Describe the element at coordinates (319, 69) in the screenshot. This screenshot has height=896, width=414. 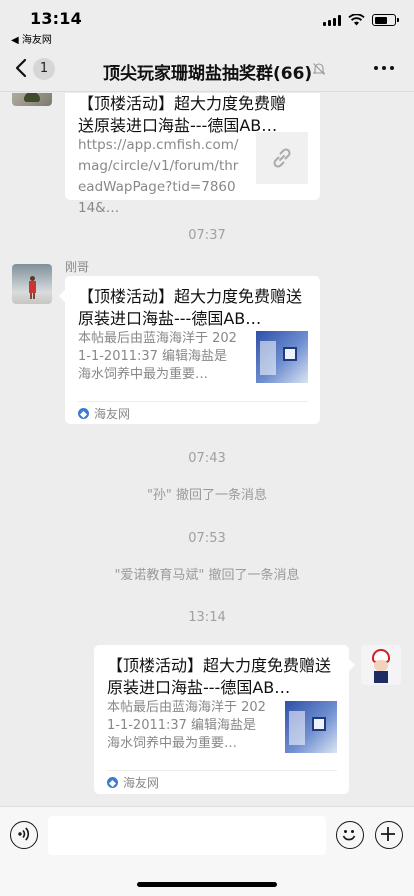
I see `mute-bell-icon` at that location.